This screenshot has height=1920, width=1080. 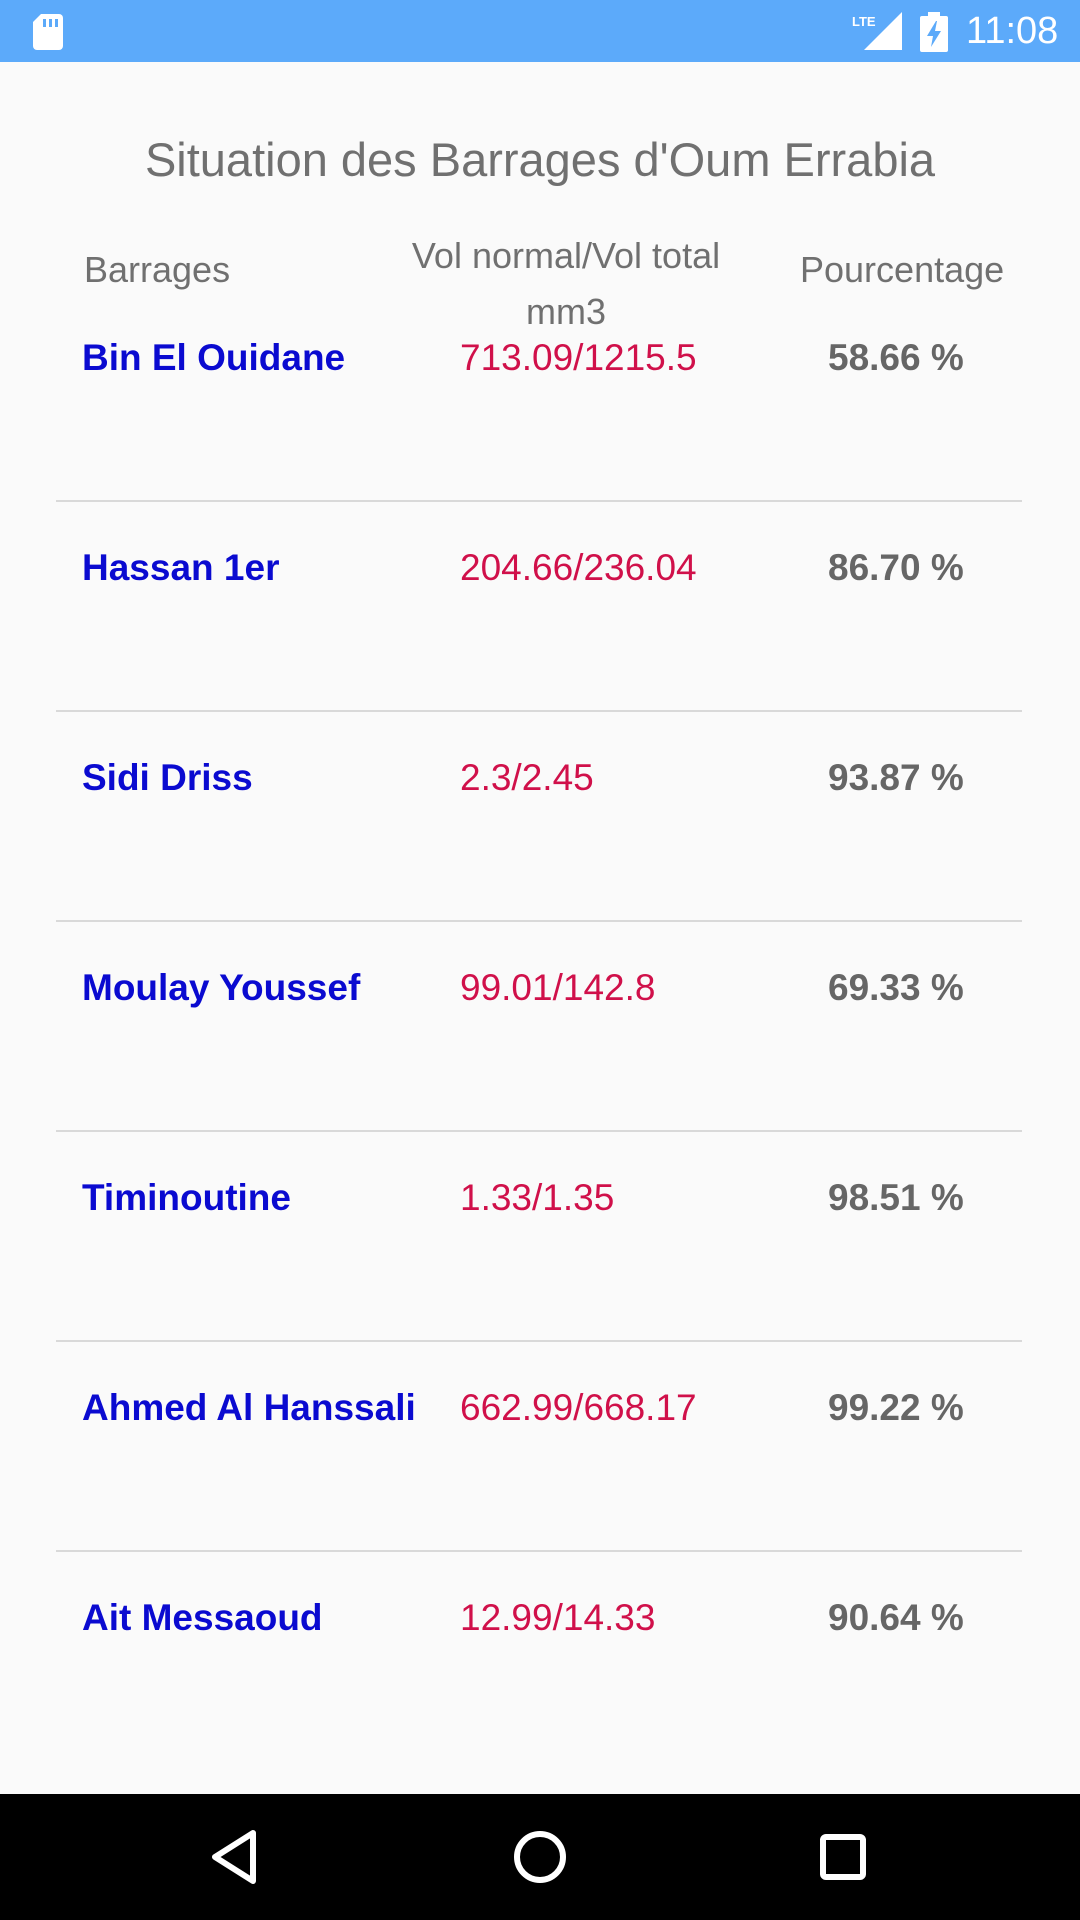 What do you see at coordinates (1012, 31) in the screenshot?
I see `status-time: 11:08` at bounding box center [1012, 31].